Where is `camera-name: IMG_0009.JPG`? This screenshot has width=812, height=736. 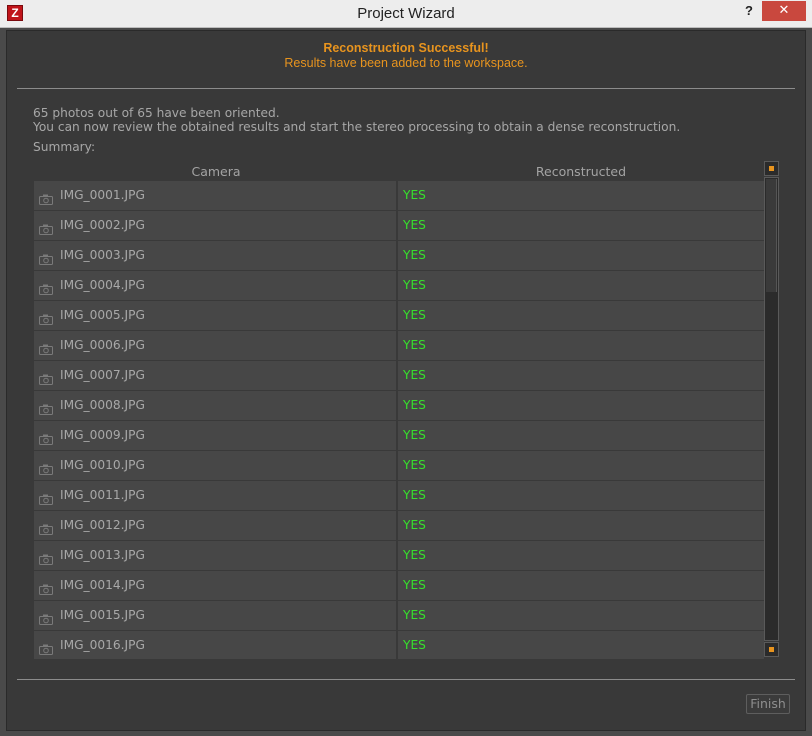 camera-name: IMG_0009.JPG is located at coordinates (102, 435).